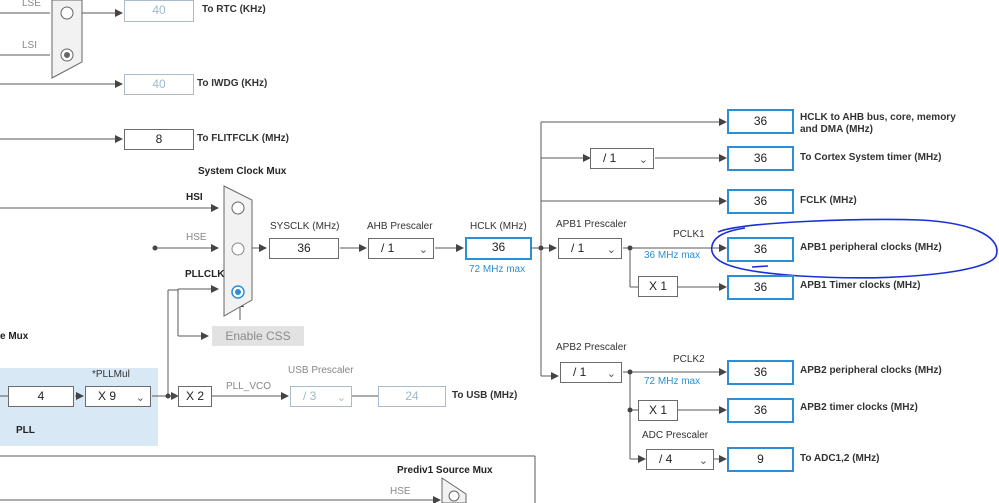  I want to click on prediv1-hse-label: HSE, so click(400, 491).